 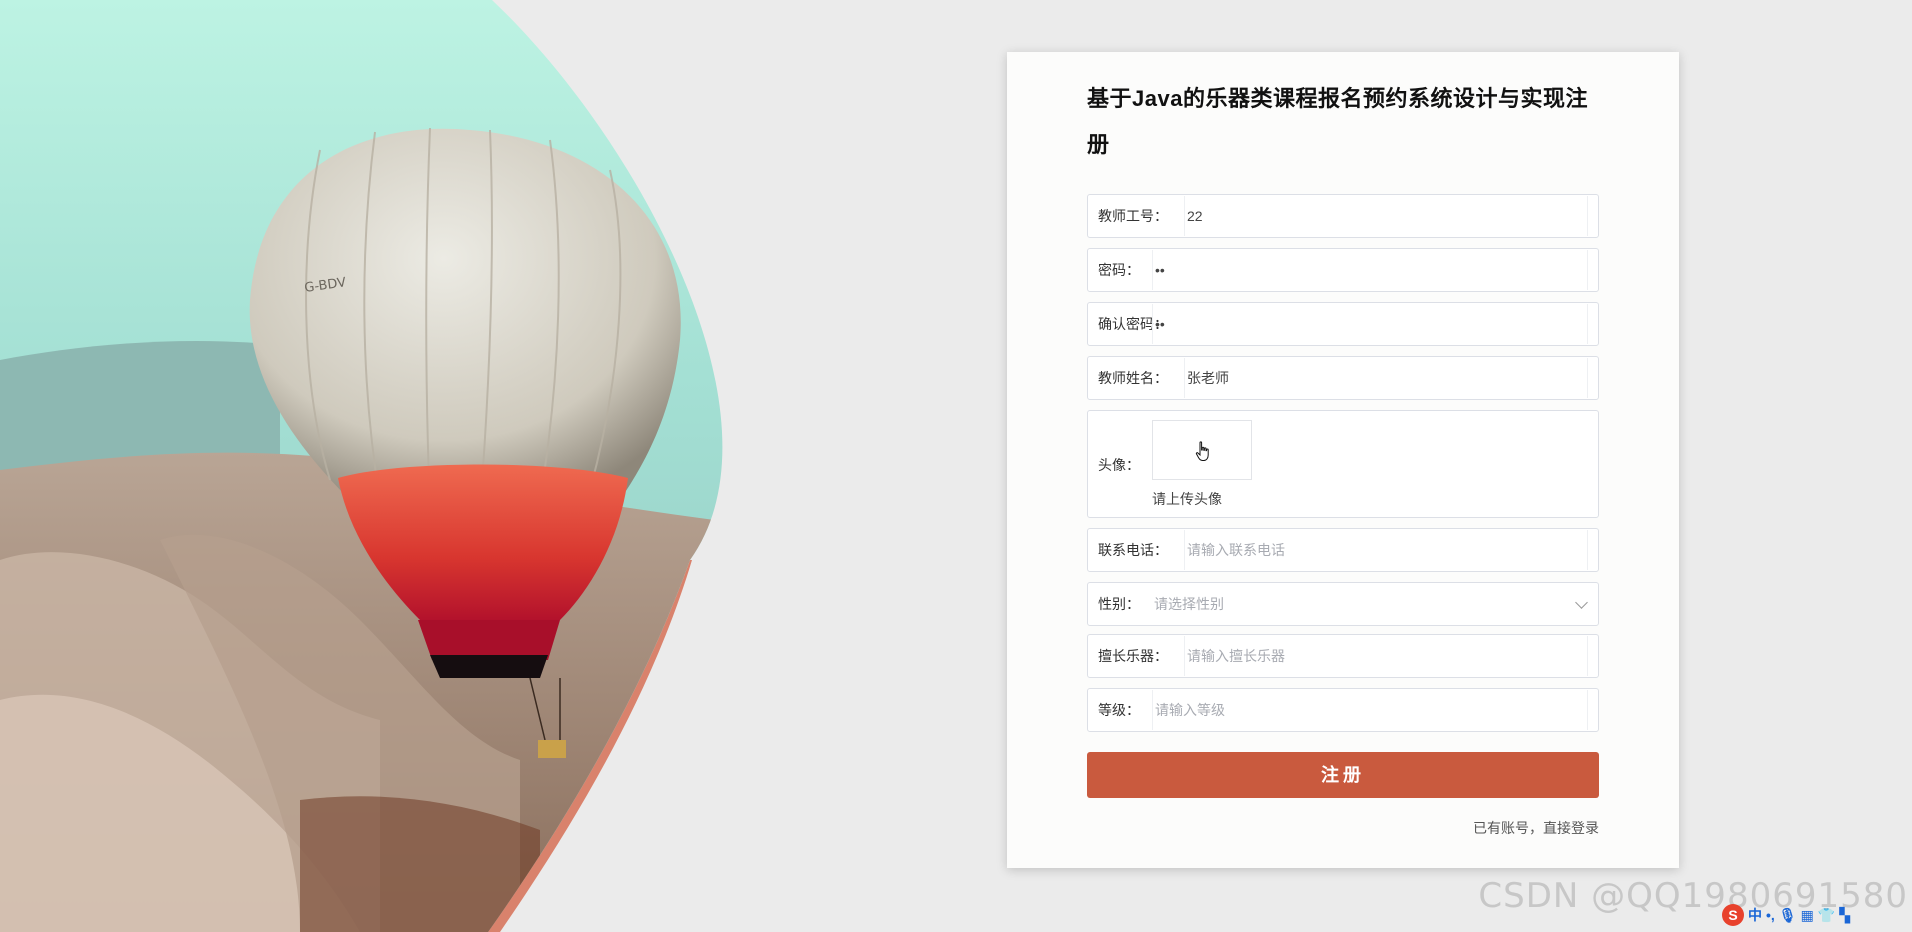 I want to click on keyboard-icon: ▦, so click(x=1807, y=915).